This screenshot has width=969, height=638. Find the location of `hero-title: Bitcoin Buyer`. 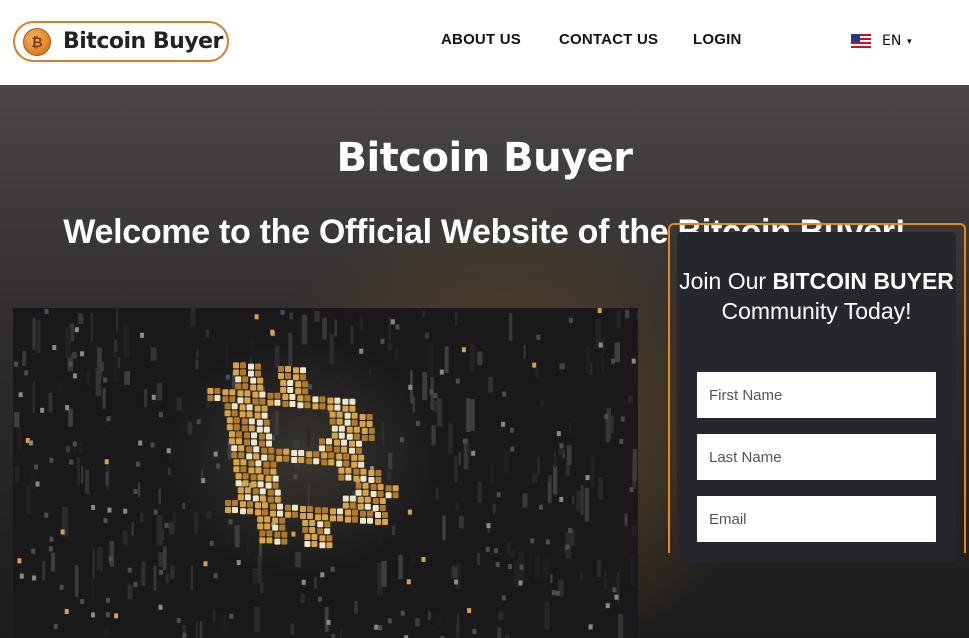

hero-title: Bitcoin Buyer is located at coordinates (484, 158).